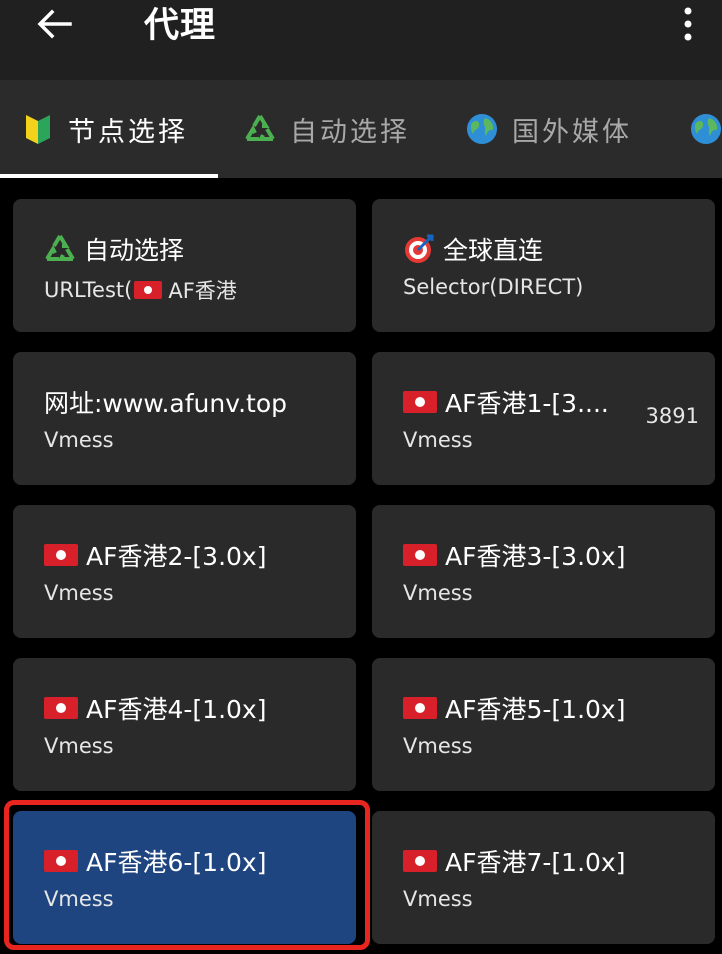 The height and width of the screenshot is (954, 722). Describe the element at coordinates (187, 875) in the screenshot. I see `selection-highlight-box` at that location.